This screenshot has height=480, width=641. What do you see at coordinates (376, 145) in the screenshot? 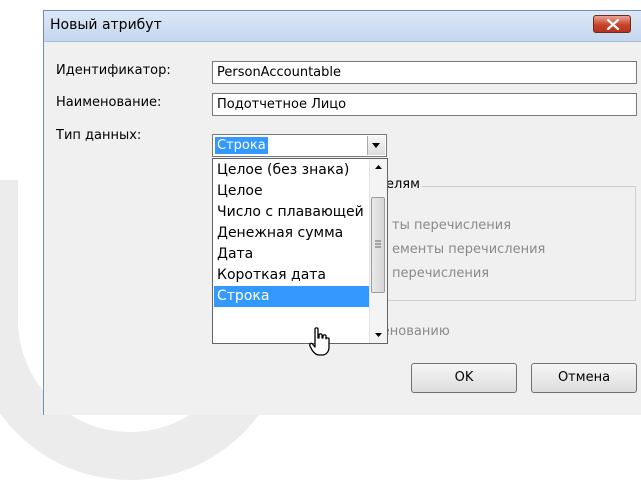
I see `chevron-down-icon` at bounding box center [376, 145].